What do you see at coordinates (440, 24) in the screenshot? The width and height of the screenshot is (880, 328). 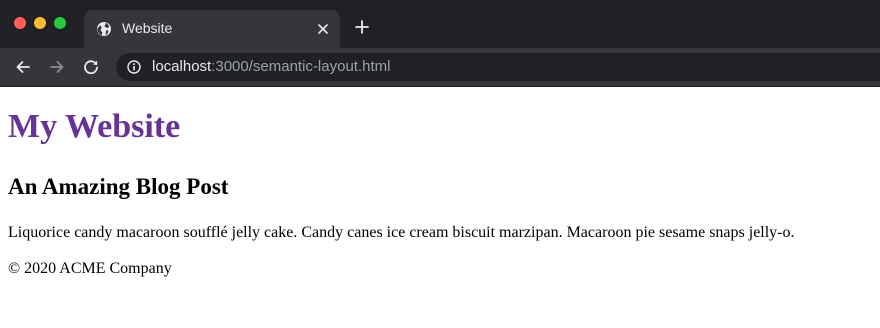 I see `tab-strip: Website` at bounding box center [440, 24].